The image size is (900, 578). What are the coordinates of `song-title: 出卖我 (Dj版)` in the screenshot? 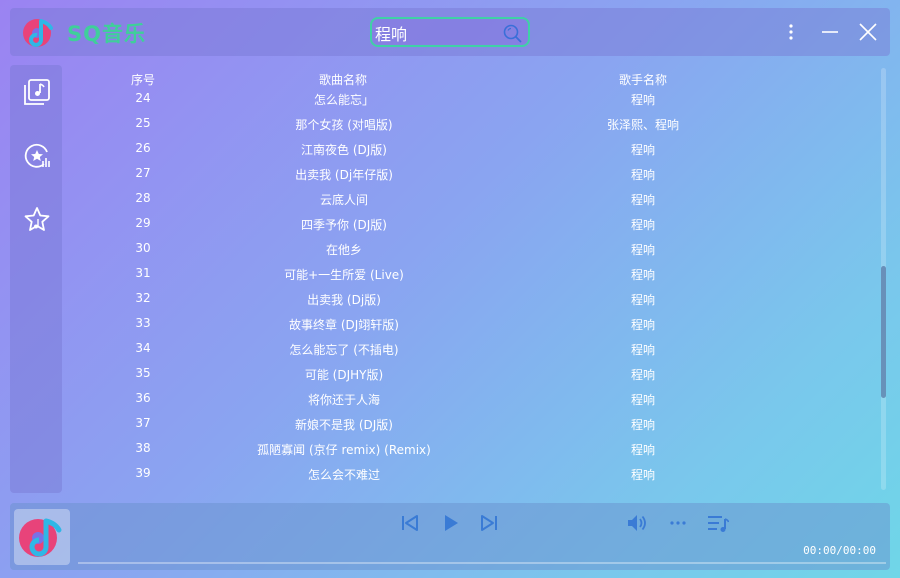 It's located at (344, 300).